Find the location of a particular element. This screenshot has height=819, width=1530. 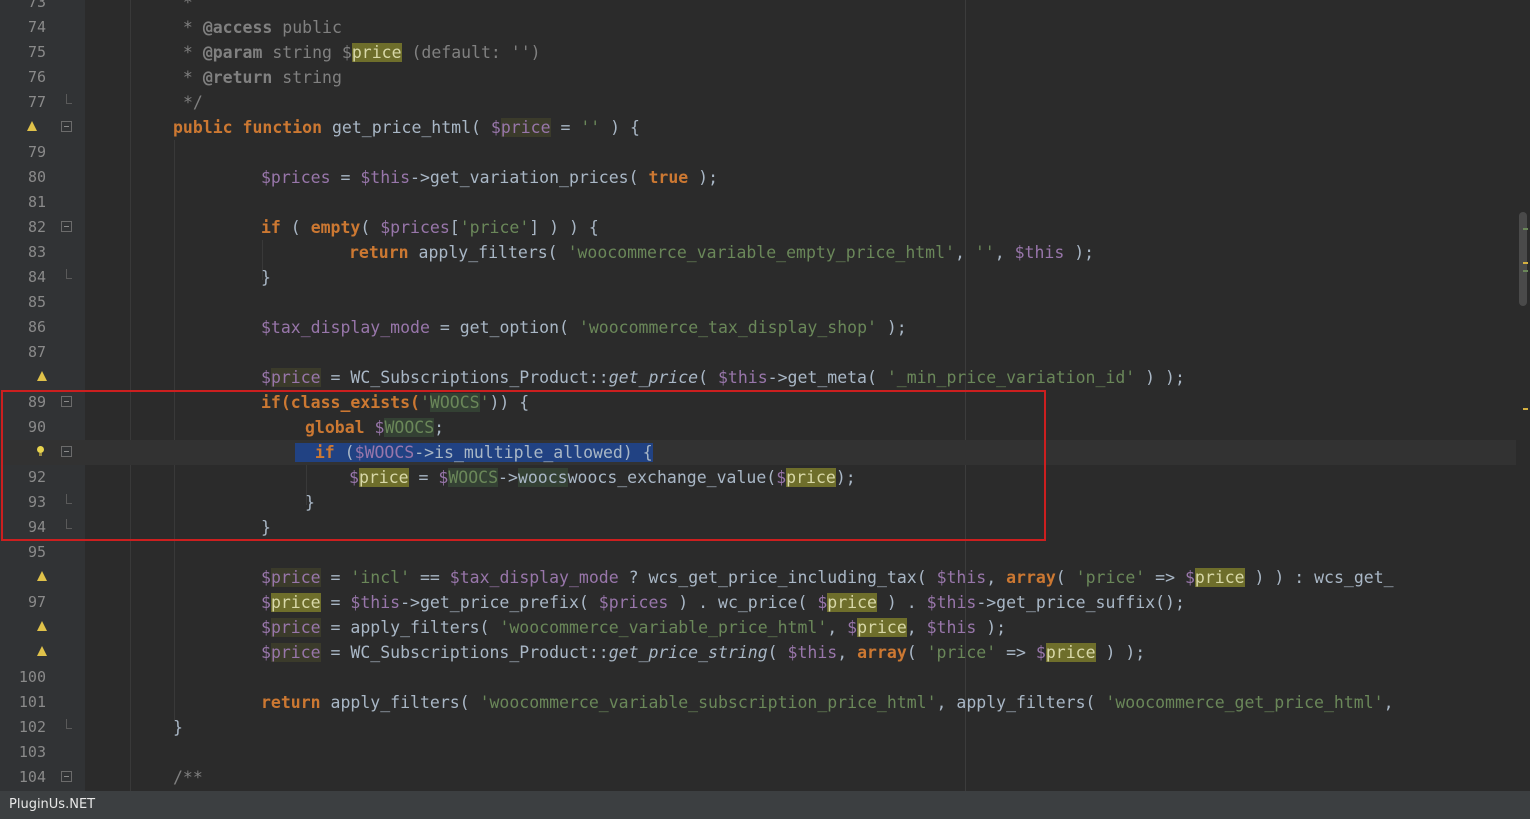

code-line: 104 /** is located at coordinates (765, 777).